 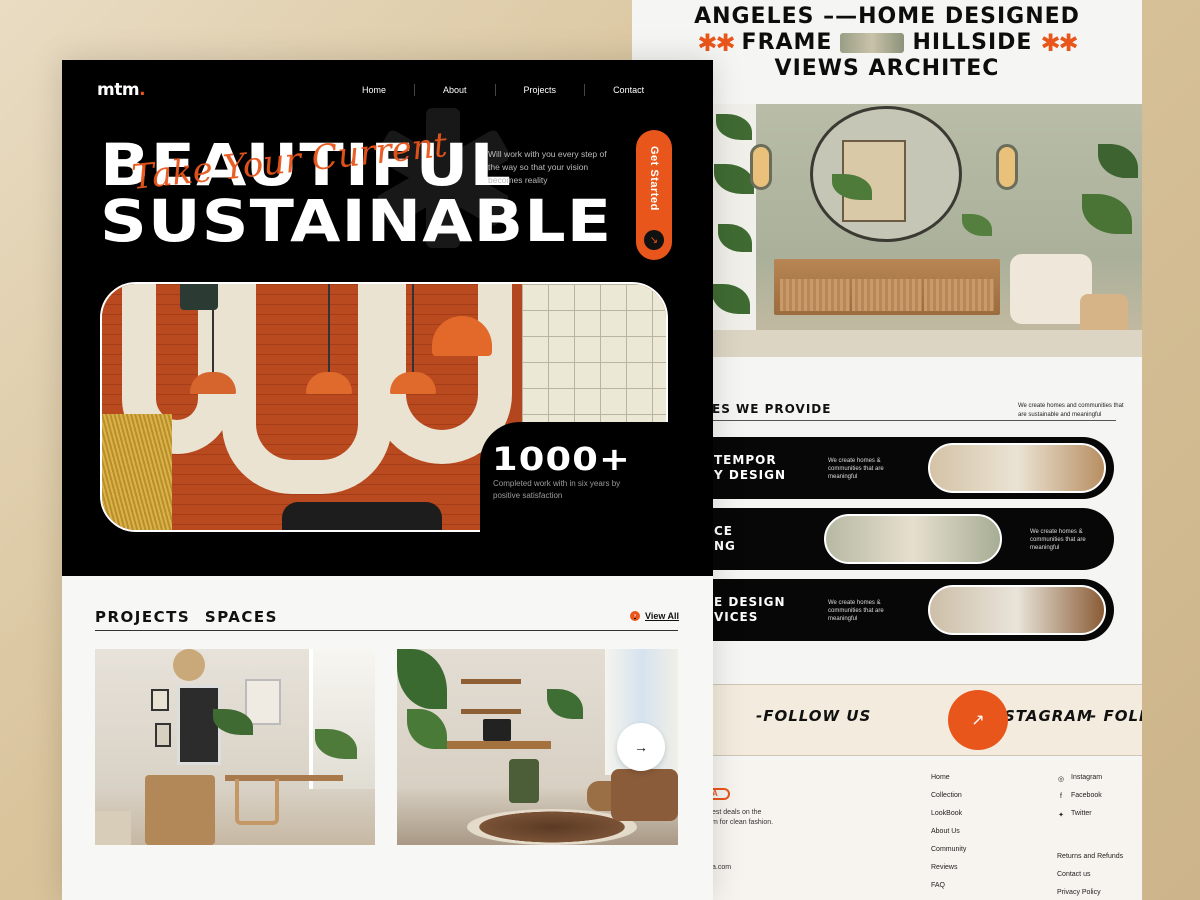 I want to click on brand-logo: mtm., so click(x=121, y=90).